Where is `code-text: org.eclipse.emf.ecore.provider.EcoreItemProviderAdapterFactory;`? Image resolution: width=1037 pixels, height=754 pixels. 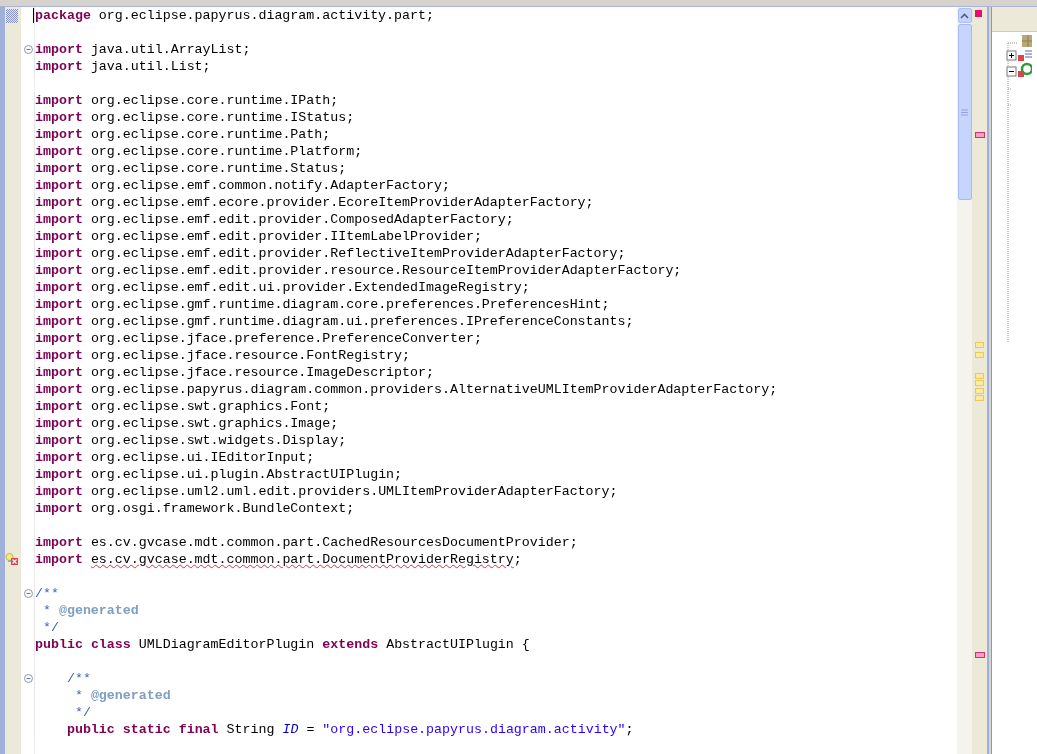 code-text: org.eclipse.emf.ecore.provider.EcoreItemProviderAdapterFactory; is located at coordinates (342, 202).